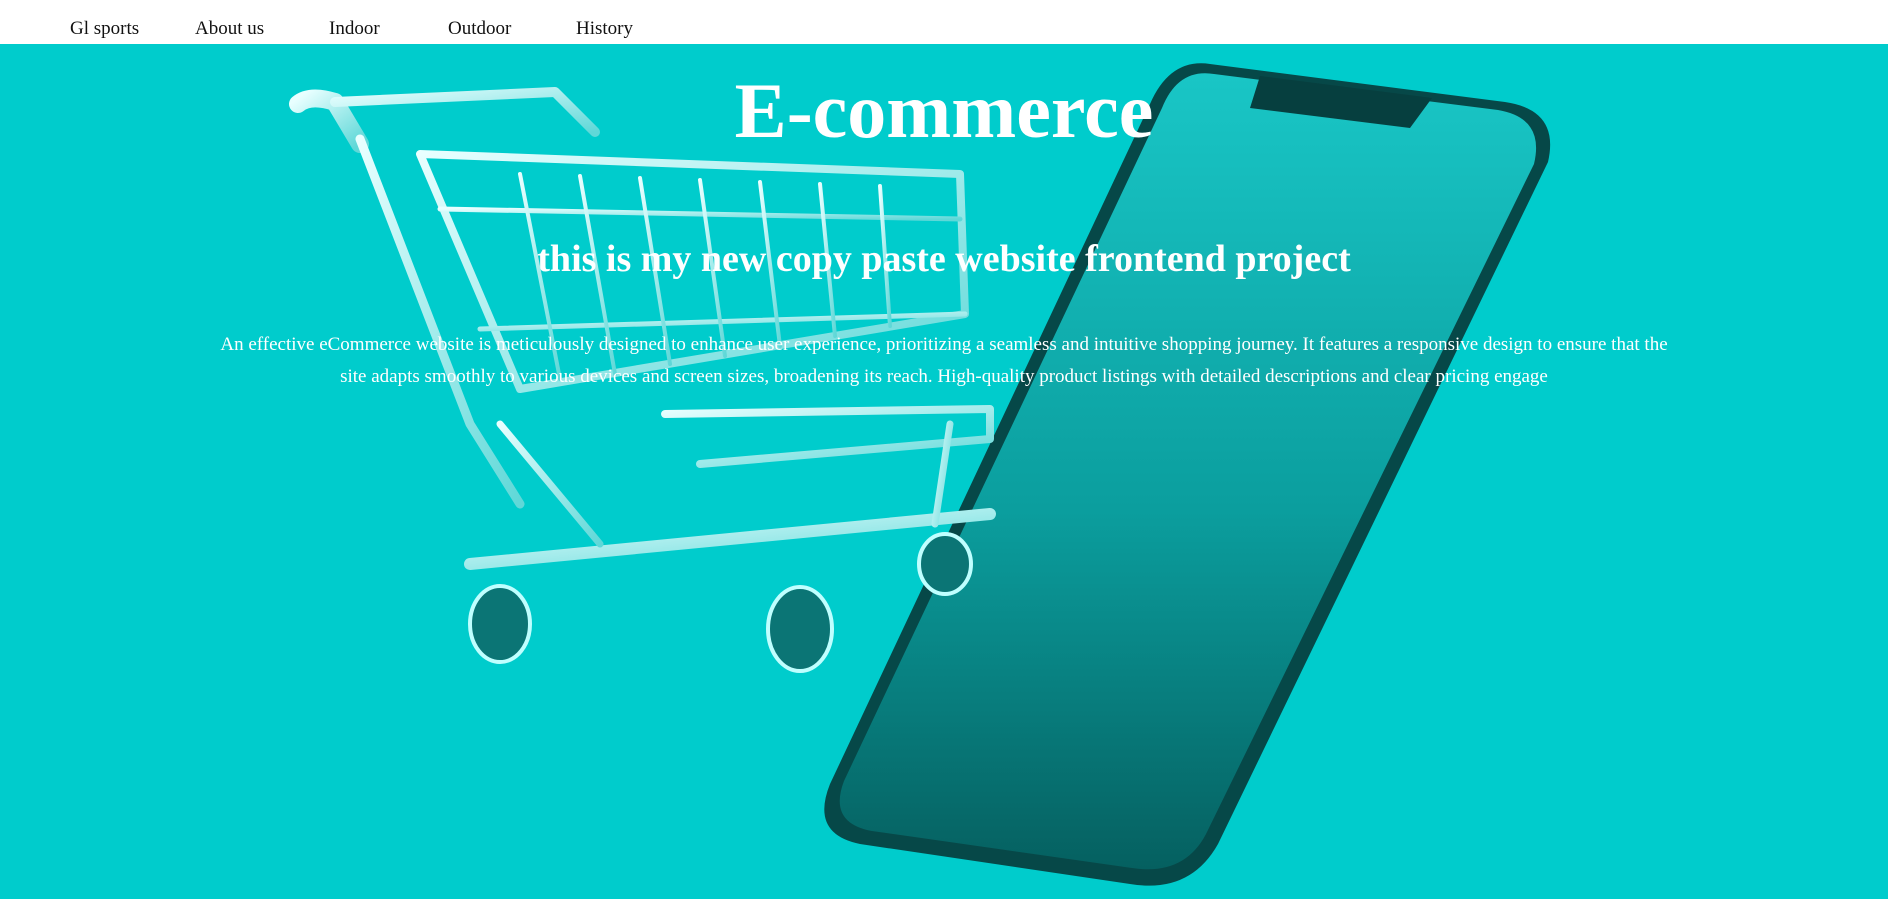  I want to click on page-title: E-commerce, so click(944, 110).